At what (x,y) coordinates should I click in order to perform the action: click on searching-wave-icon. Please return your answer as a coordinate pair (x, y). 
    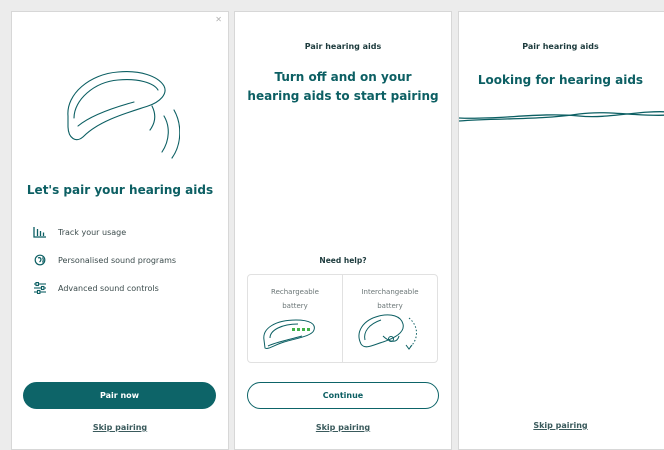
    Looking at the image, I should click on (561, 116).